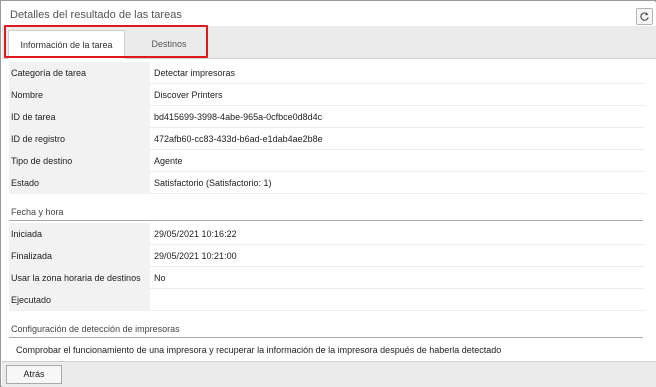 The width and height of the screenshot is (656, 387). I want to click on row-label: Estado, so click(79, 183).